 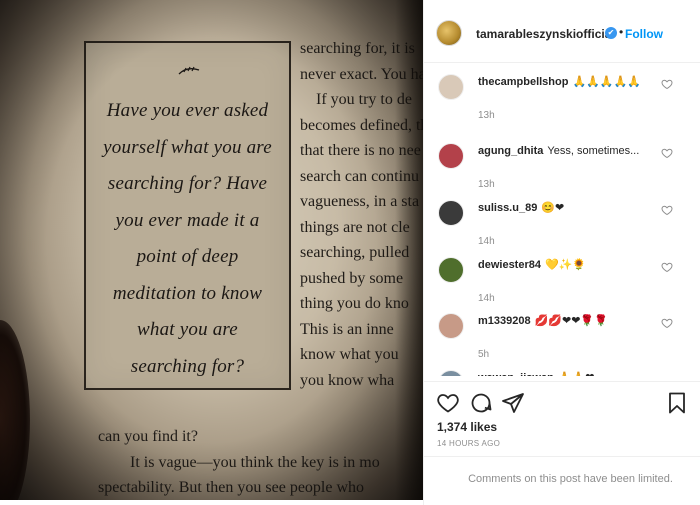 What do you see at coordinates (509, 265) in the screenshot?
I see `commenter-username: dewiester84` at bounding box center [509, 265].